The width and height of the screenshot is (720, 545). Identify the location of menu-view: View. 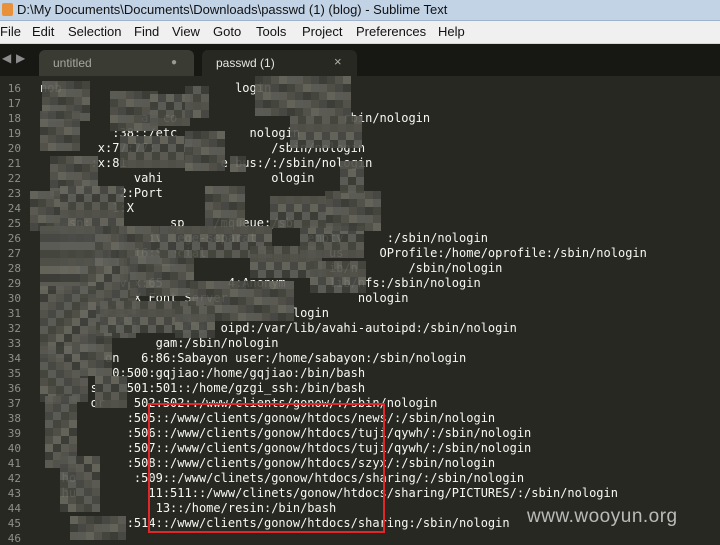
(186, 31).